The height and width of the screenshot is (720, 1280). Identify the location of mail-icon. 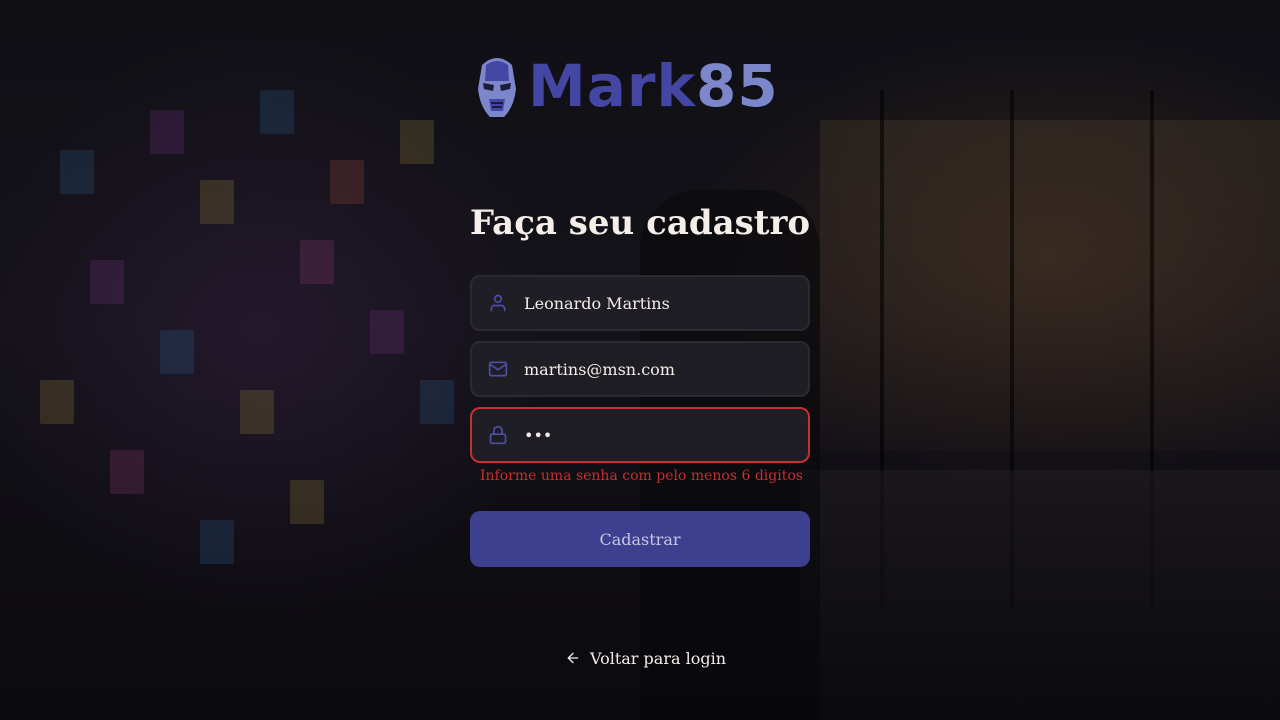
(498, 369).